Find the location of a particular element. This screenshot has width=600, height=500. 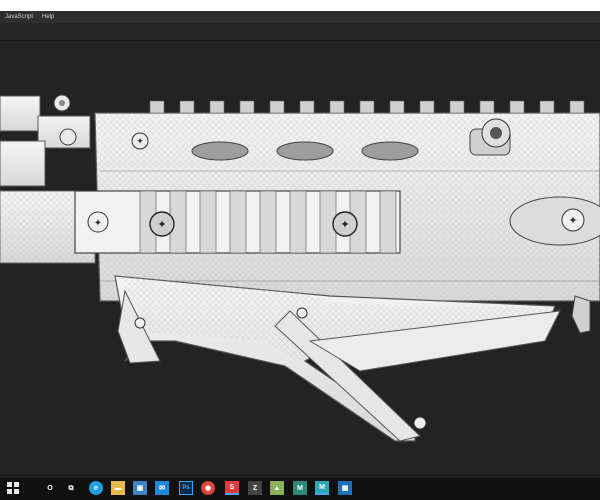

task-view-icon: ⧉ is located at coordinates (71, 488).